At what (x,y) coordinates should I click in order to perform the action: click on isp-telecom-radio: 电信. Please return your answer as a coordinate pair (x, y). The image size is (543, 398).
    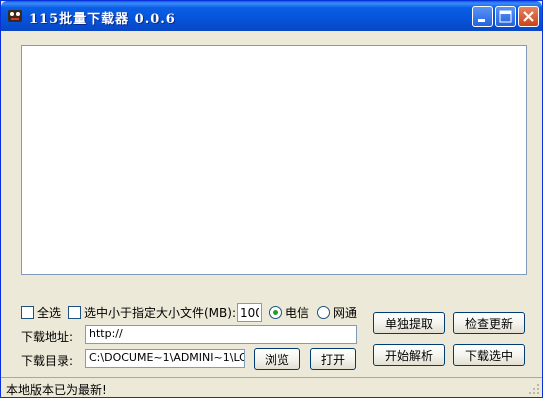
    Looking at the image, I should click on (289, 312).